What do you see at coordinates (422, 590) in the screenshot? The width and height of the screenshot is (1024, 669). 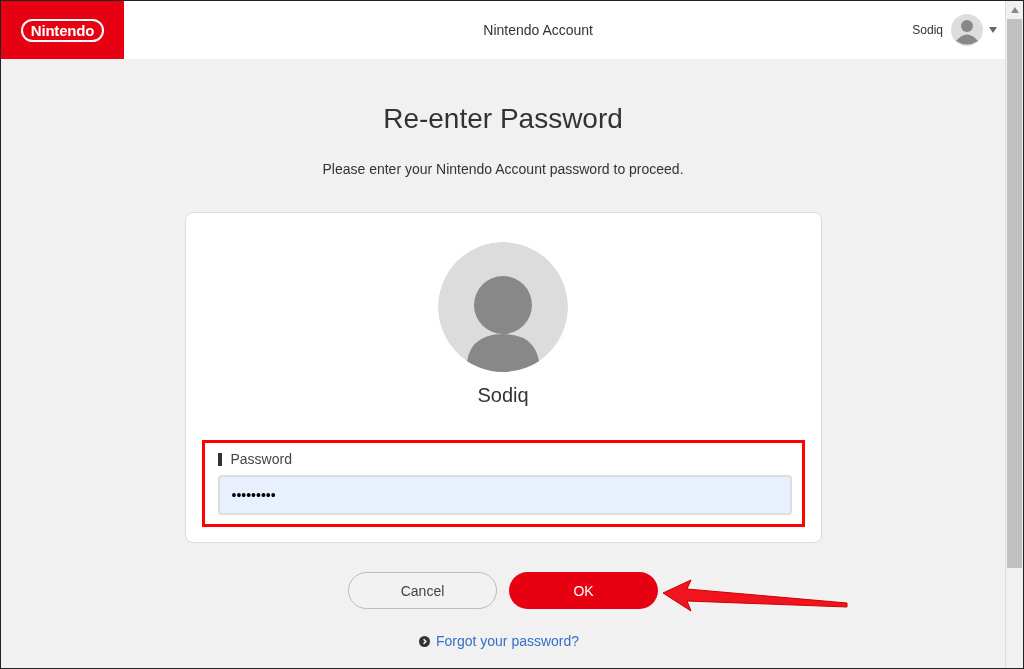 I see `cancel-button: Cancel` at bounding box center [422, 590].